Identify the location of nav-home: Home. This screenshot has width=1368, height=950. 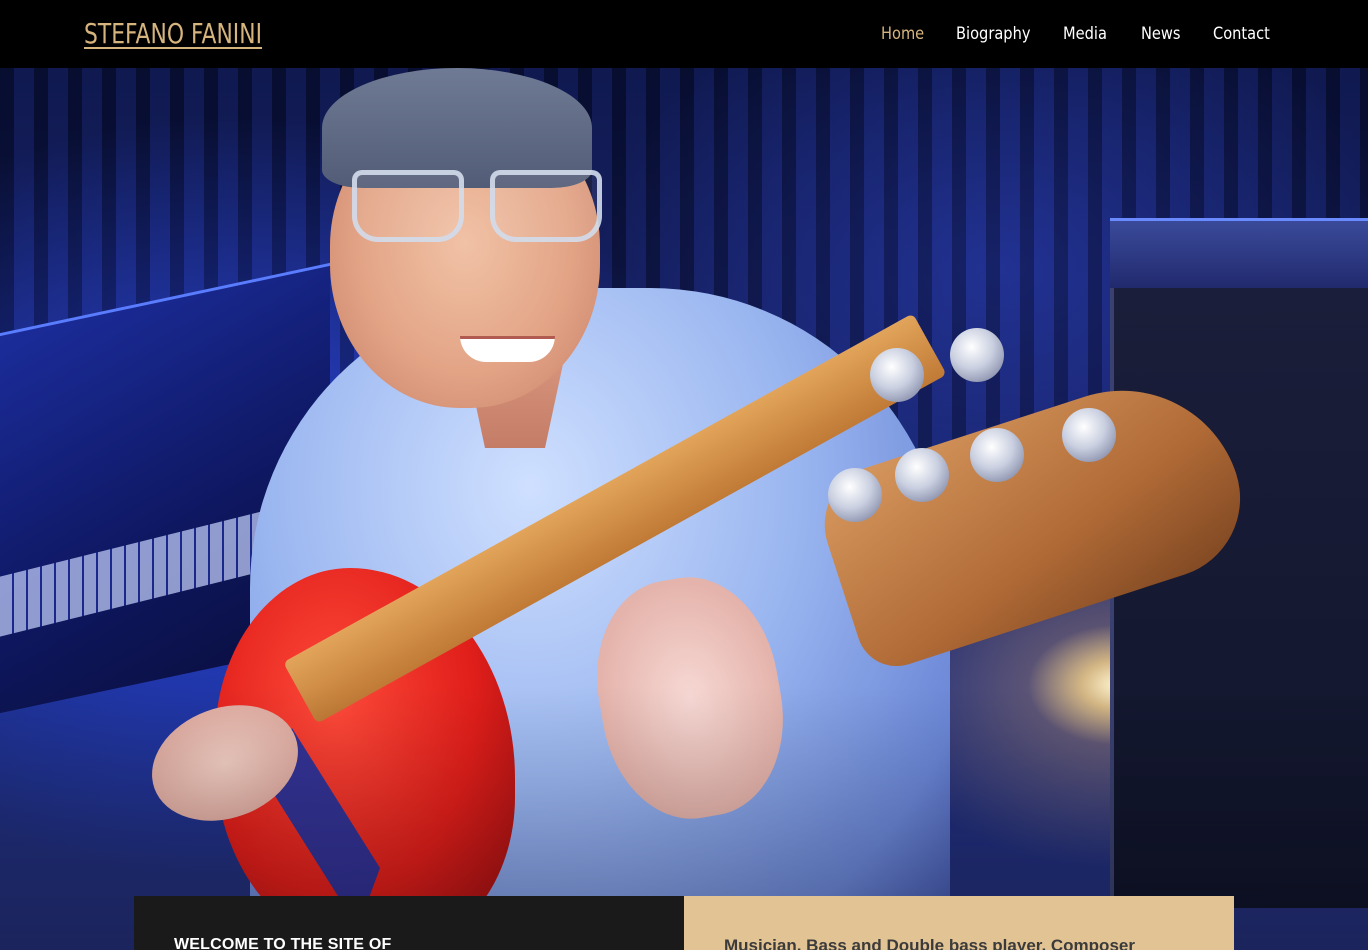
(902, 34).